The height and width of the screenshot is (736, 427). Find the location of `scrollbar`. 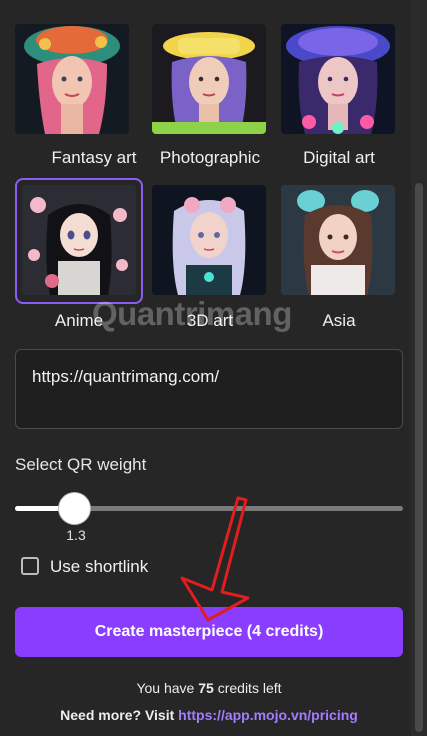

scrollbar is located at coordinates (419, 368).